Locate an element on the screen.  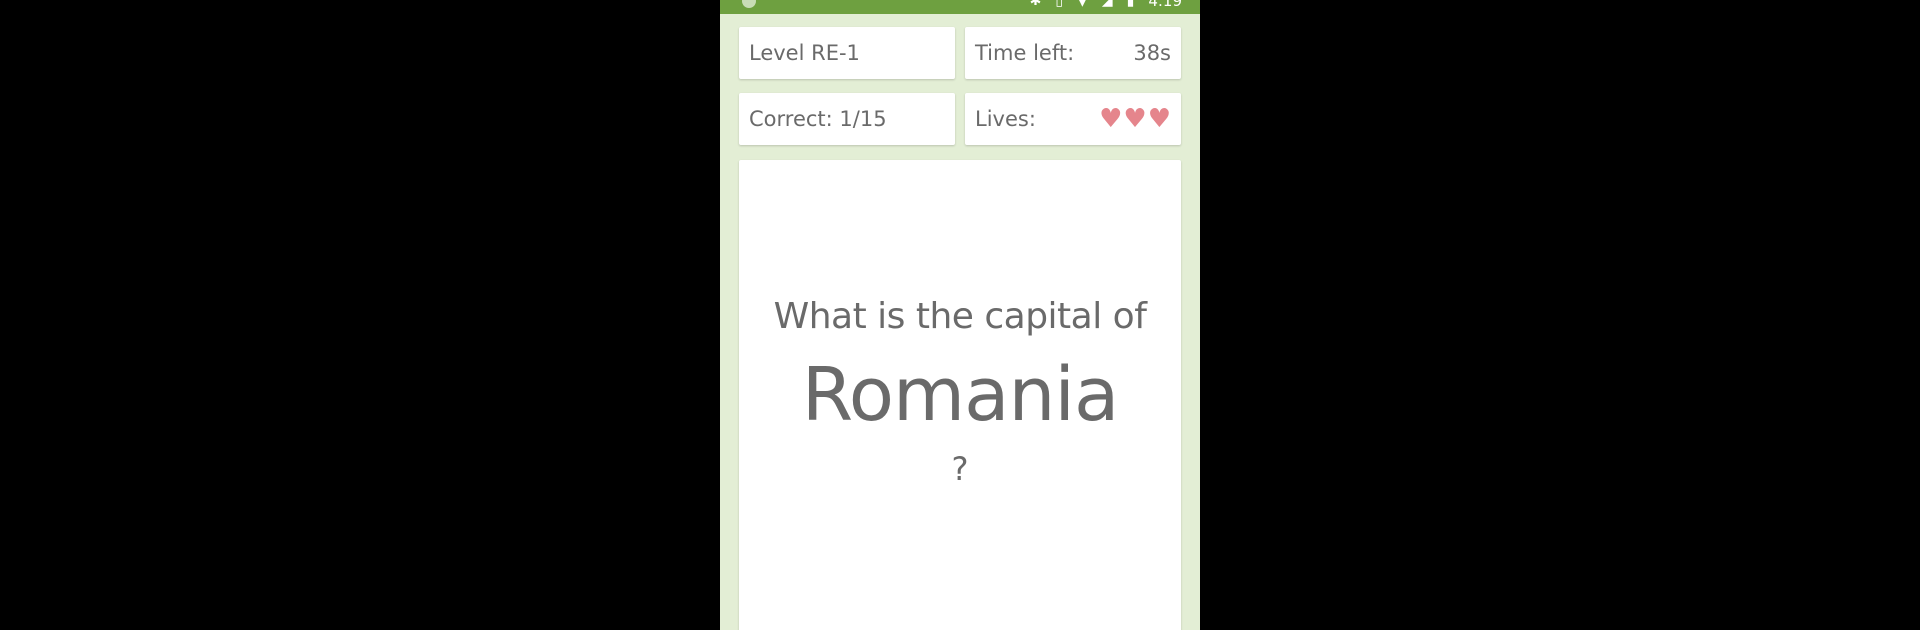
status-icons: ✱ ▯ ▼ ◢ ▮ 4:19 is located at coordinates (1106, 5).